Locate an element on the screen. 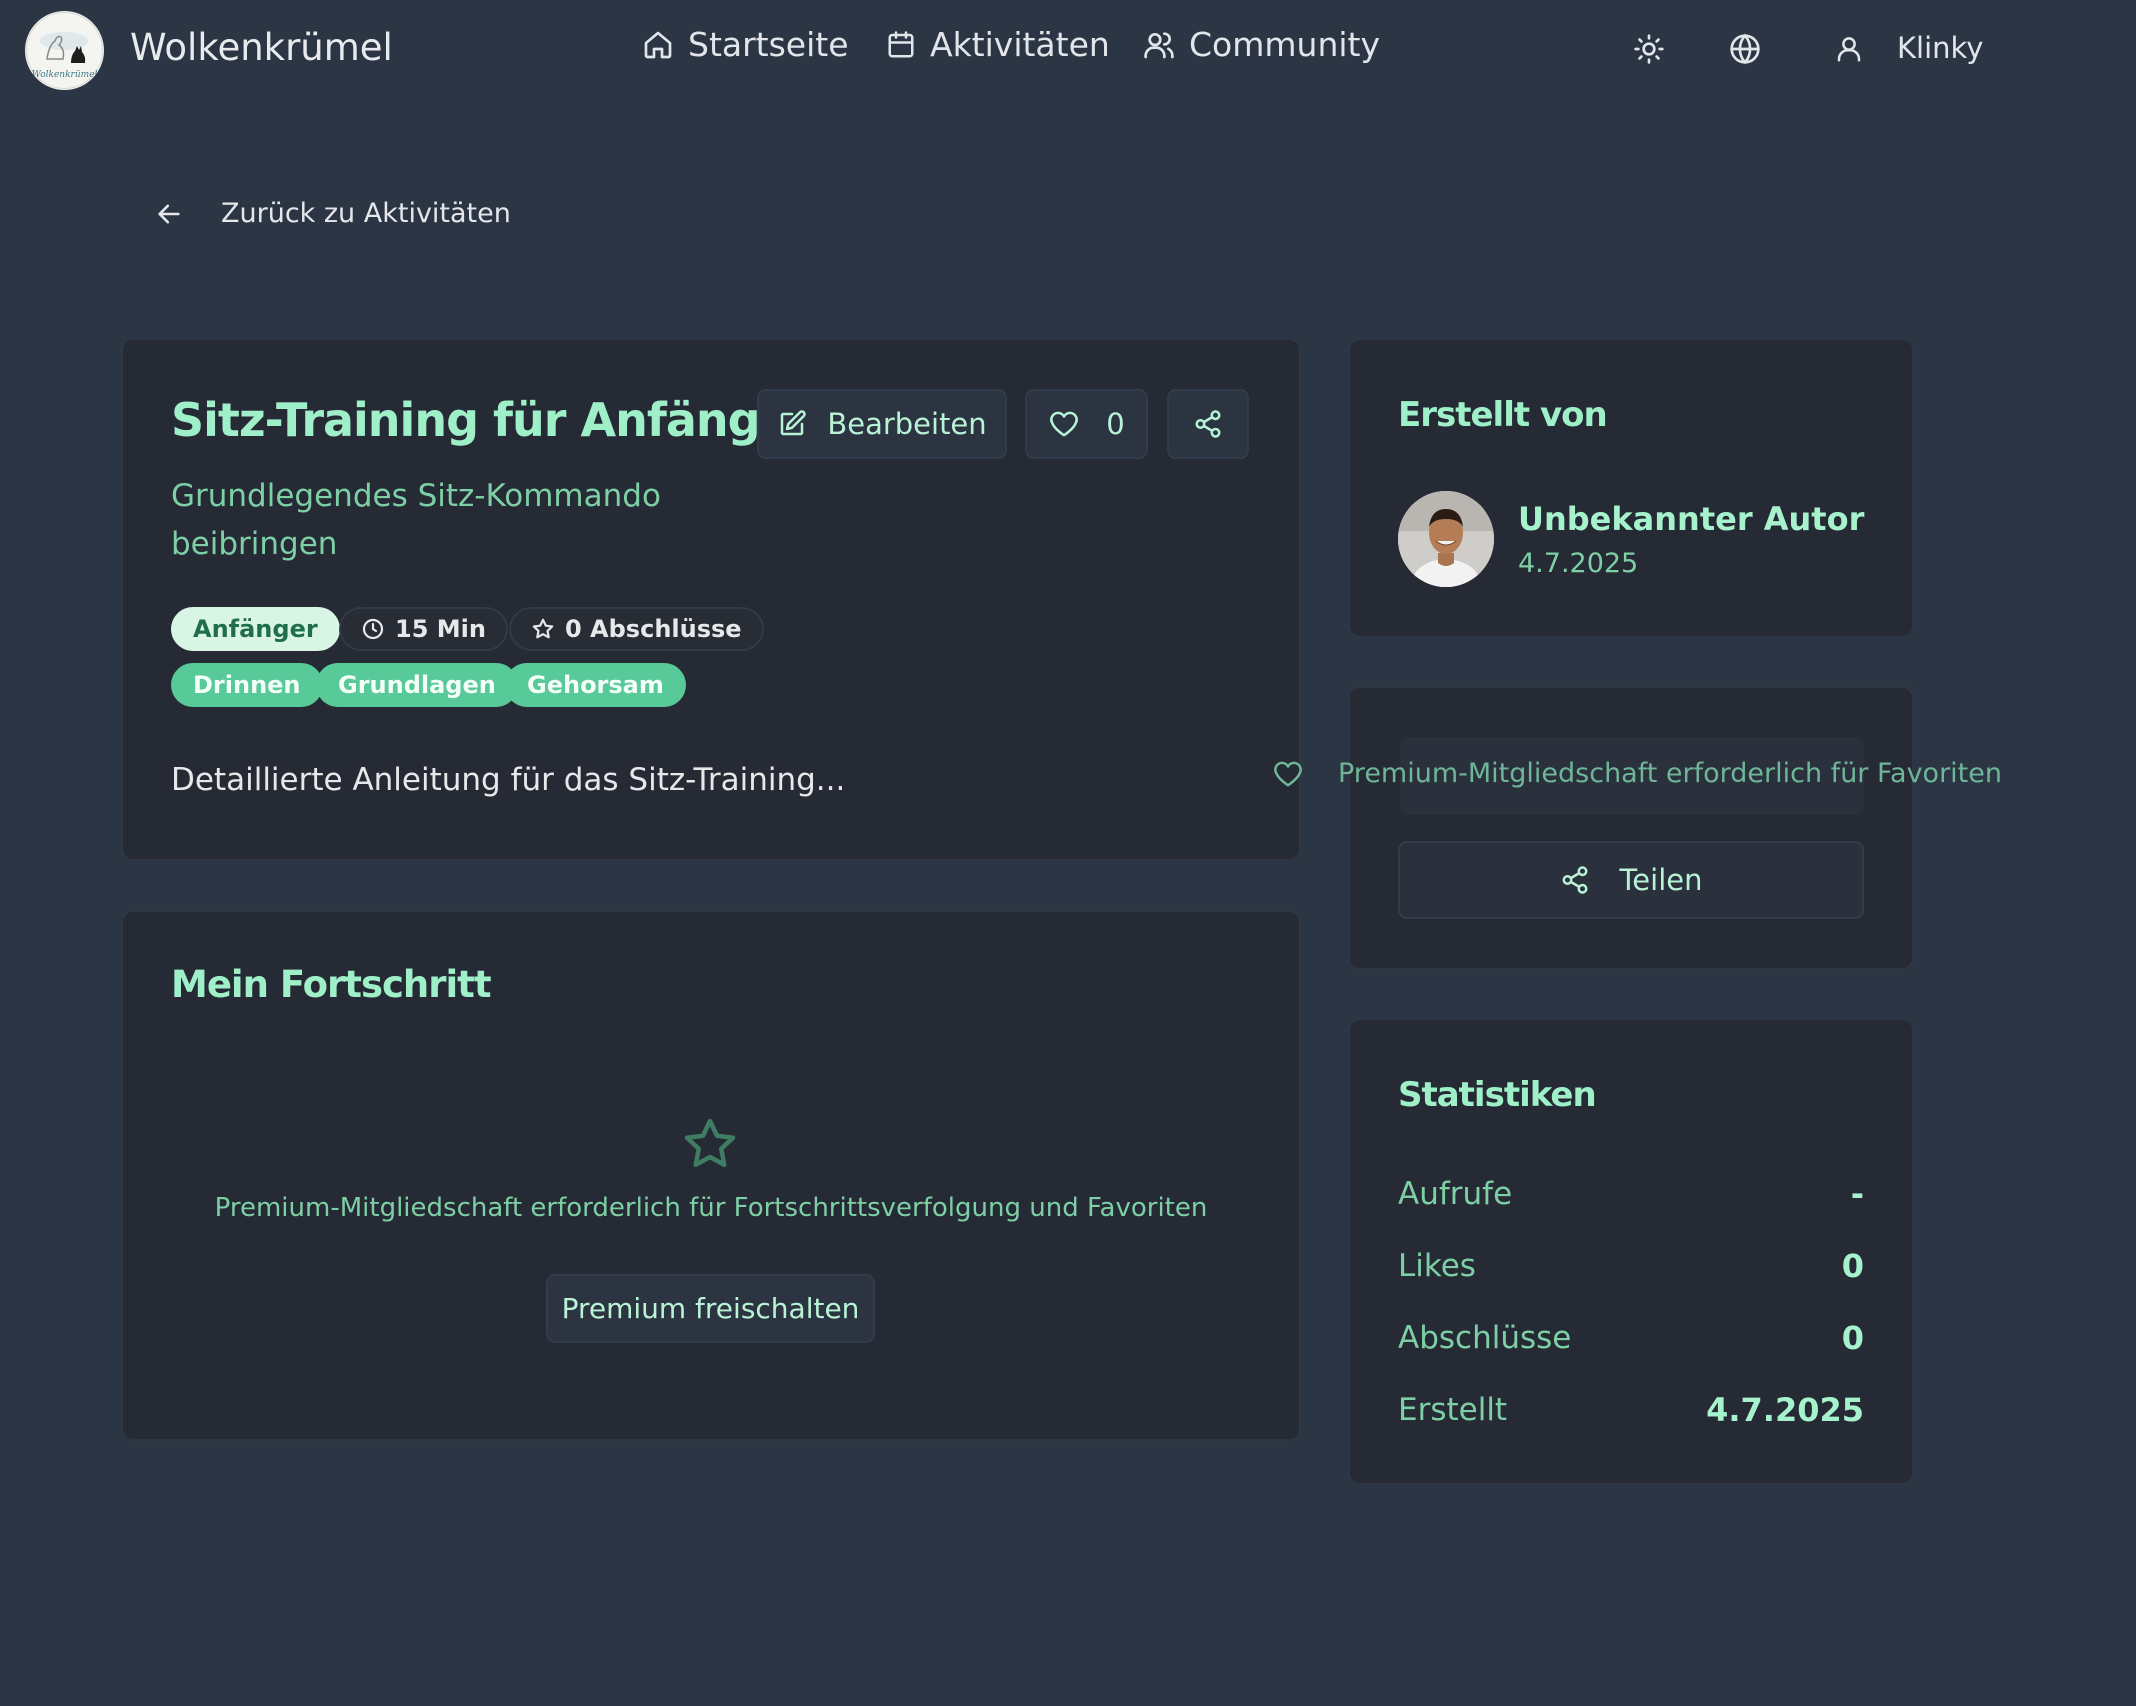  author-card is located at coordinates (1631, 488).